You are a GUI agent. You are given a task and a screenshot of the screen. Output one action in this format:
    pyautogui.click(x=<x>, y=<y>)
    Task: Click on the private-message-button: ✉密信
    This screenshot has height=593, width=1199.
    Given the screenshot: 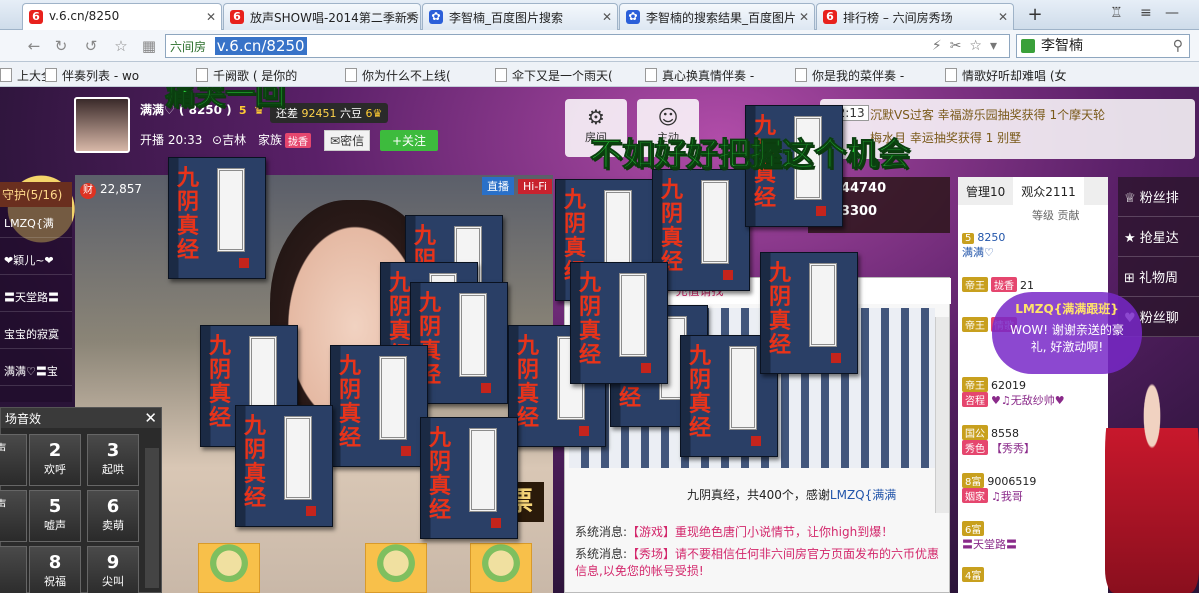 What is the action you would take?
    pyautogui.click(x=347, y=140)
    